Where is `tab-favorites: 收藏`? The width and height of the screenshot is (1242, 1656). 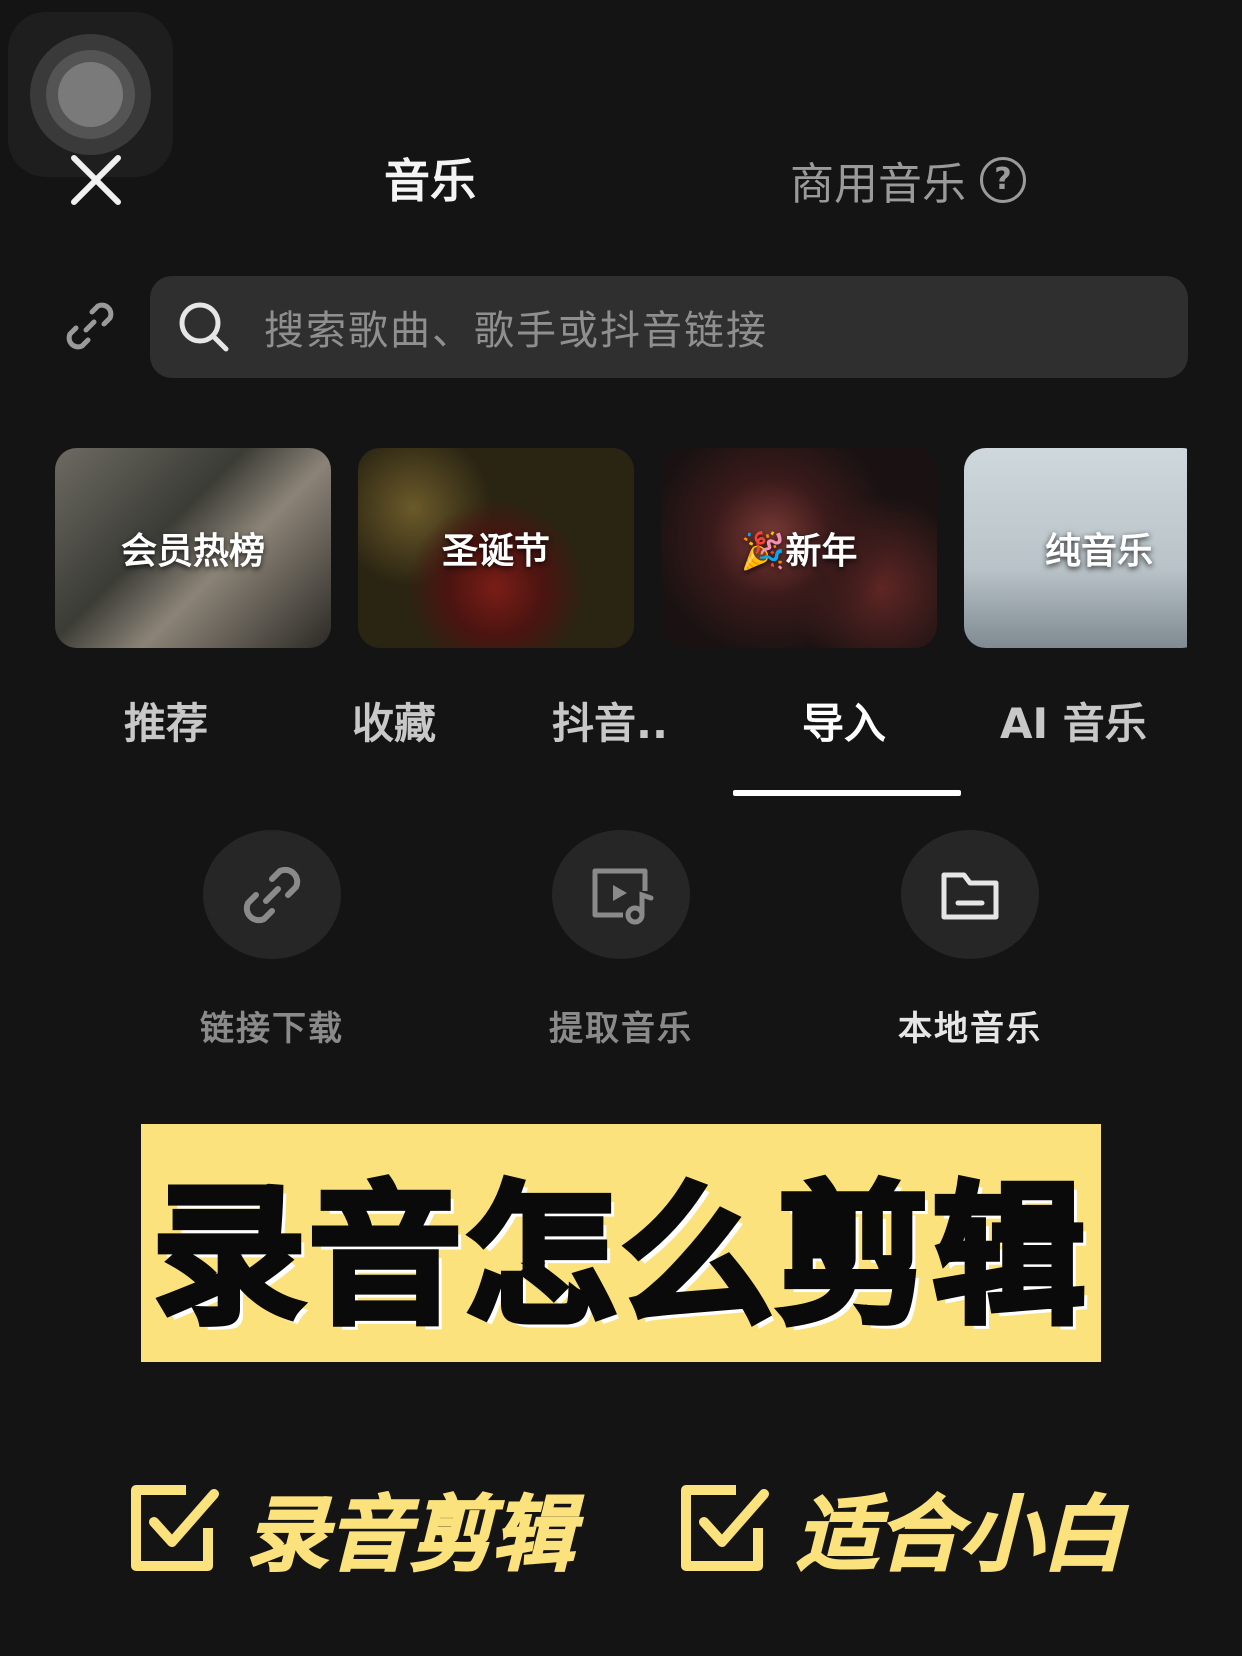 tab-favorites: 收藏 is located at coordinates (394, 720).